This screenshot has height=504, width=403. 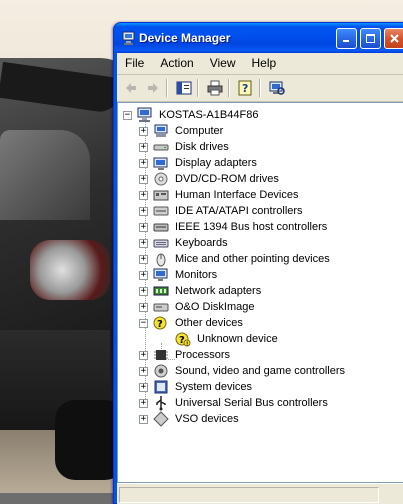 What do you see at coordinates (161, 179) in the screenshot?
I see `cdrom-icon` at bounding box center [161, 179].